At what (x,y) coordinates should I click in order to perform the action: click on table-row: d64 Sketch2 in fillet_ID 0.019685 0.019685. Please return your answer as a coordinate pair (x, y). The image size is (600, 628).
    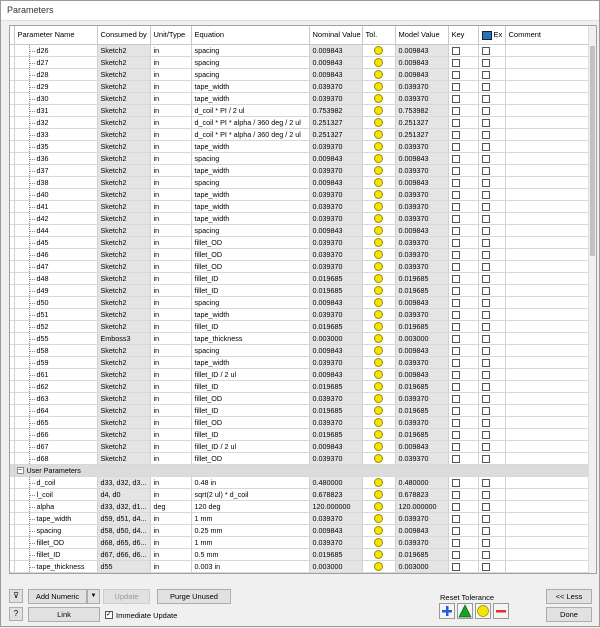
    Looking at the image, I should click on (300, 410).